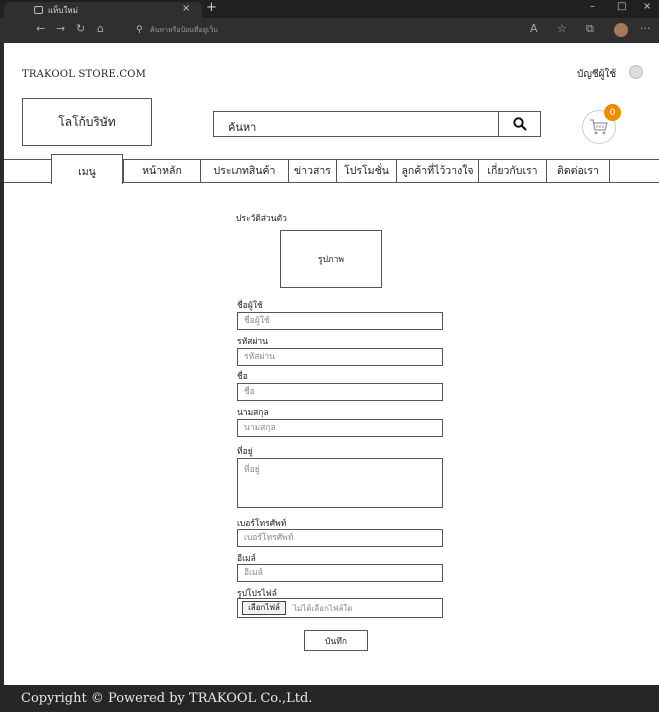  I want to click on address-text: ค้นหาหรือป้อนที่อยู่เว็บ, so click(184, 30).